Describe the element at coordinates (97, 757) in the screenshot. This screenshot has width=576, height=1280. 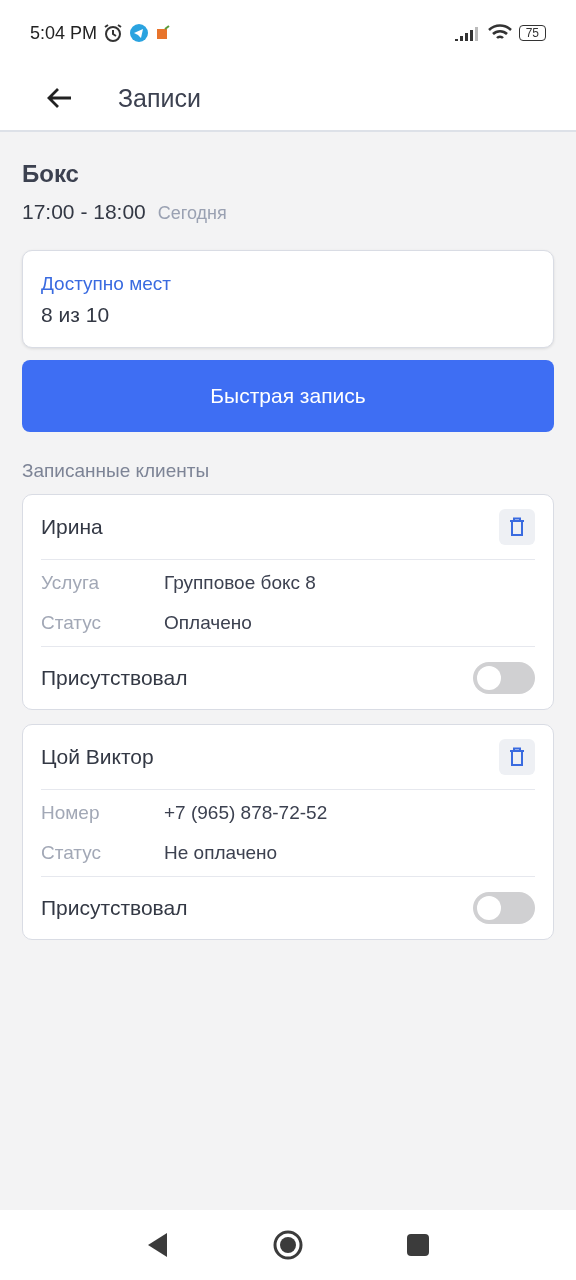
I see `client-name: Цой Виктор` at that location.